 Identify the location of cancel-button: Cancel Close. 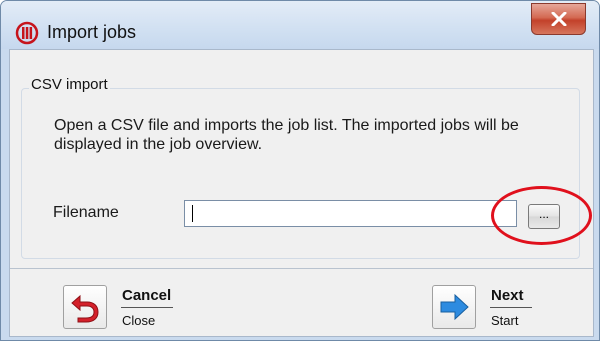
(143, 312).